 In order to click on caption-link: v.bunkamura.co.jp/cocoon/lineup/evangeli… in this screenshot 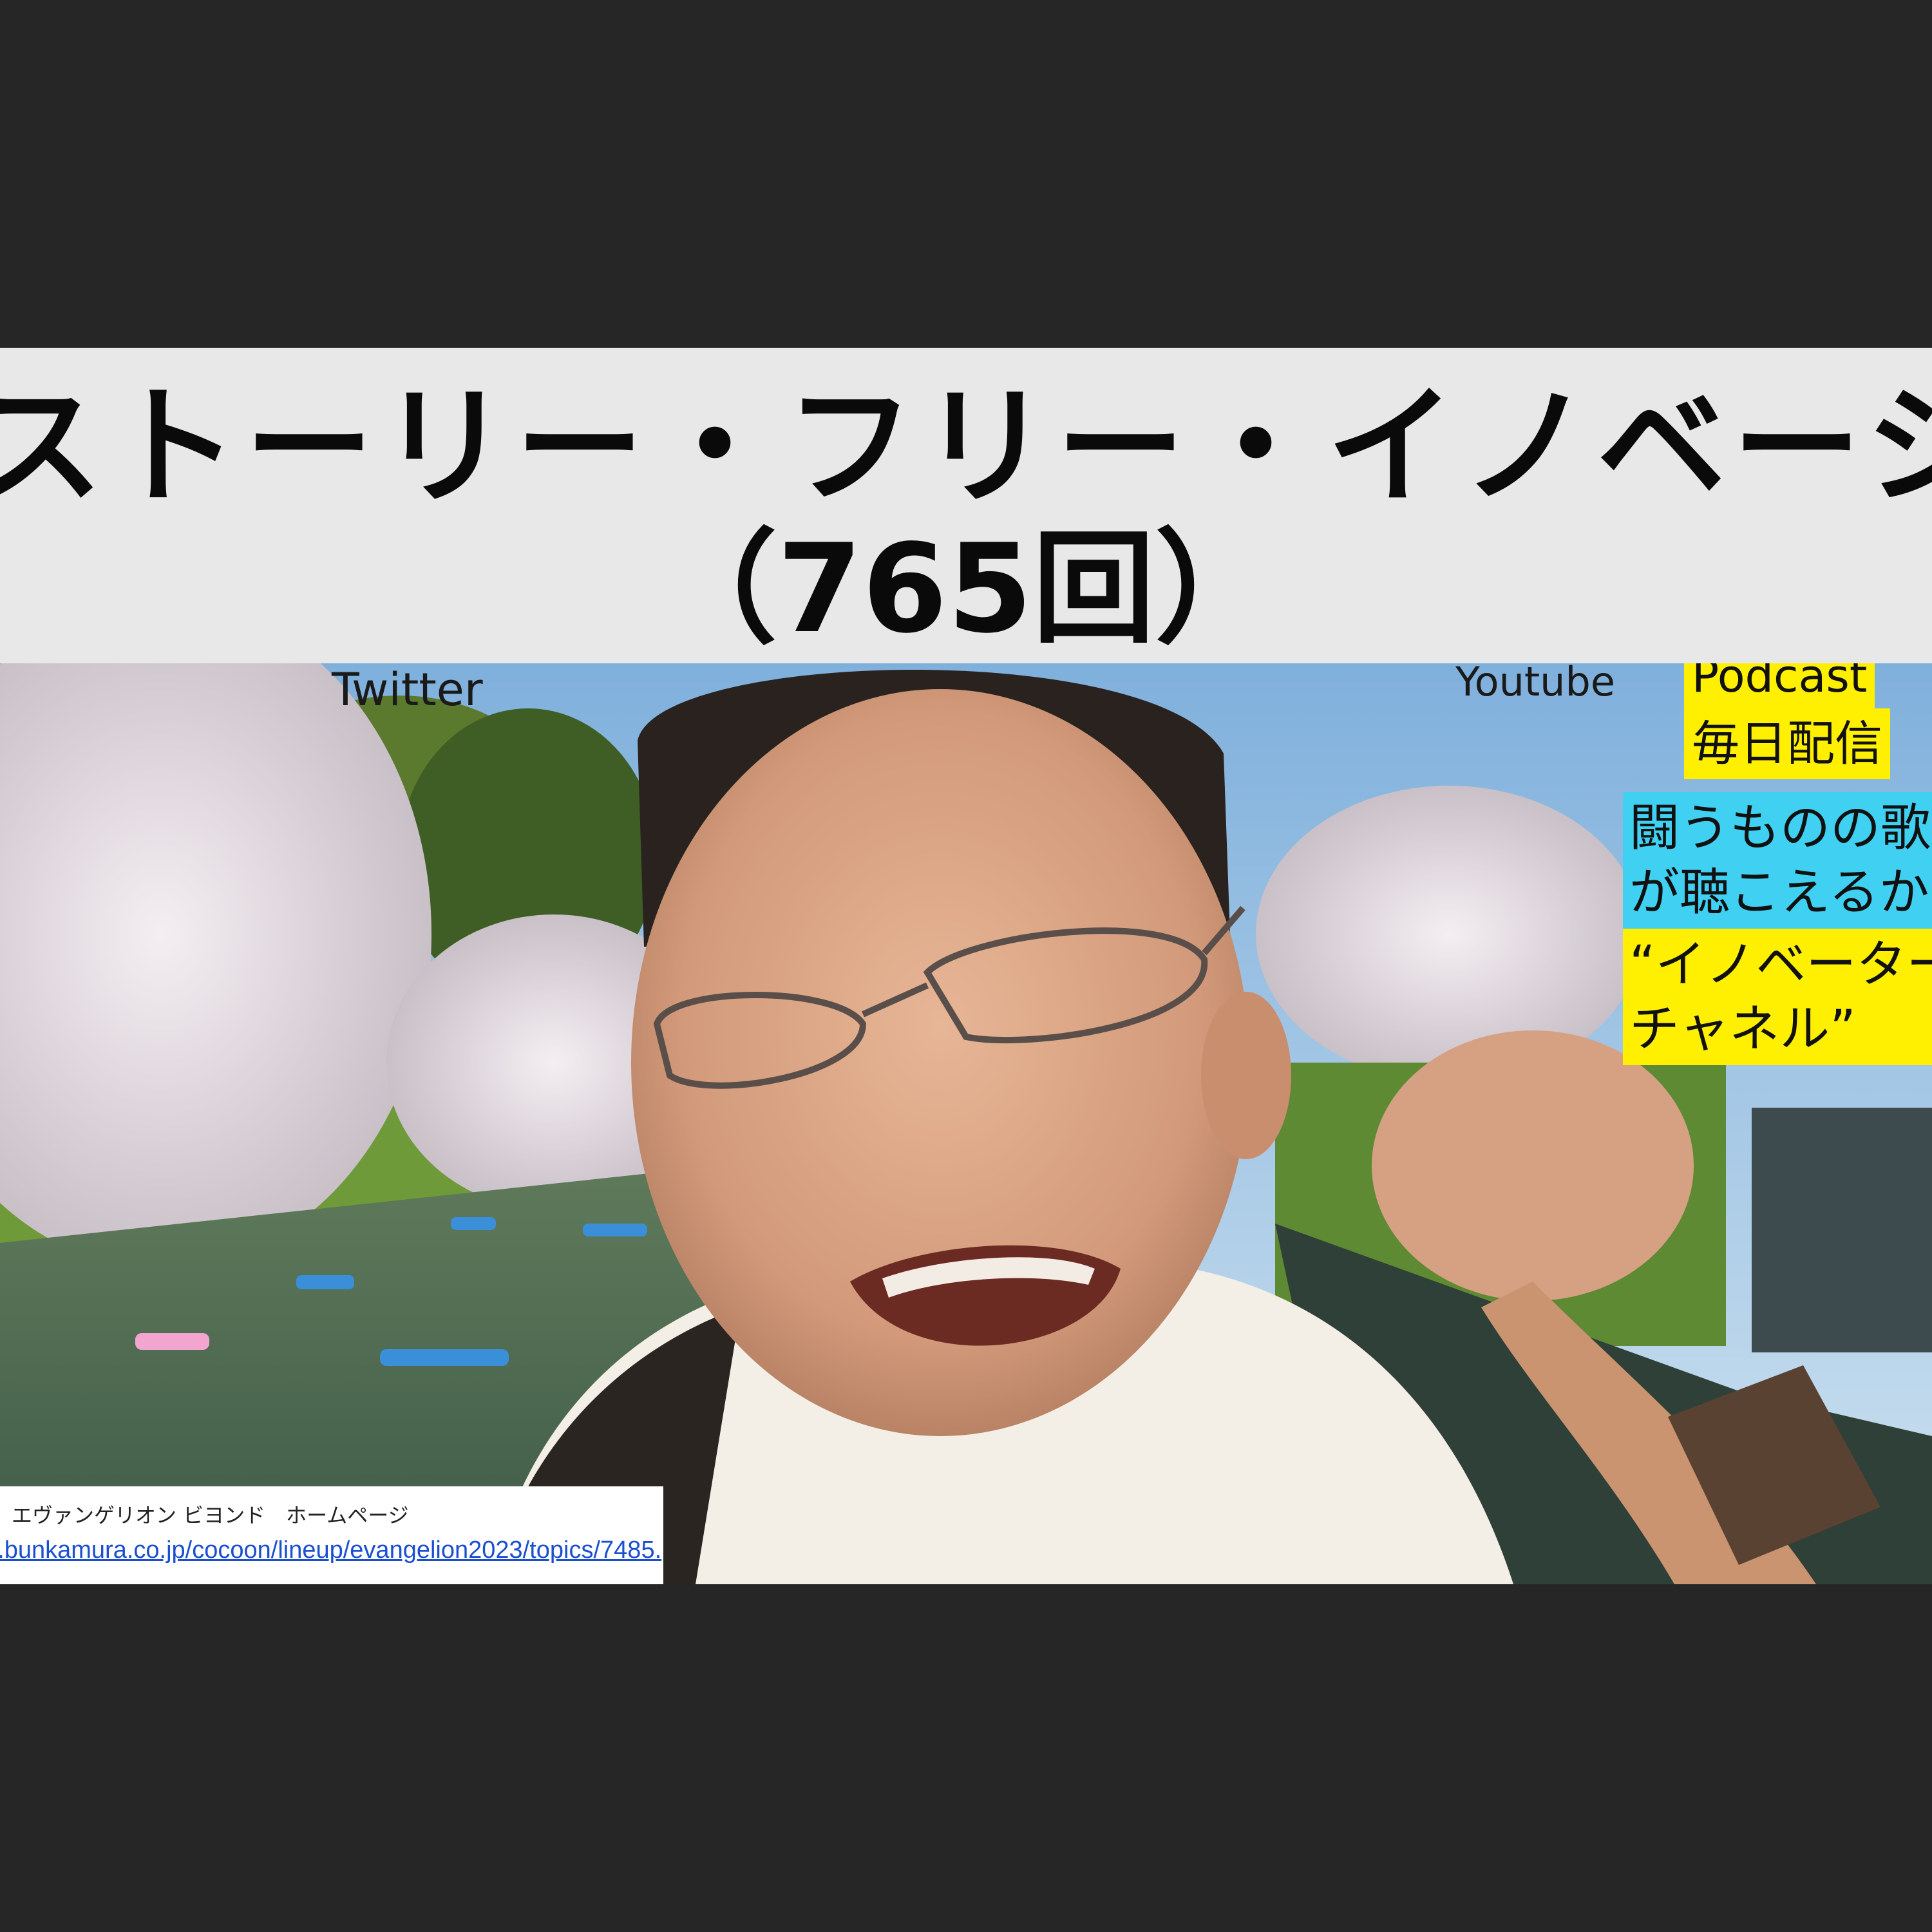, I will do `click(331, 1550)`.